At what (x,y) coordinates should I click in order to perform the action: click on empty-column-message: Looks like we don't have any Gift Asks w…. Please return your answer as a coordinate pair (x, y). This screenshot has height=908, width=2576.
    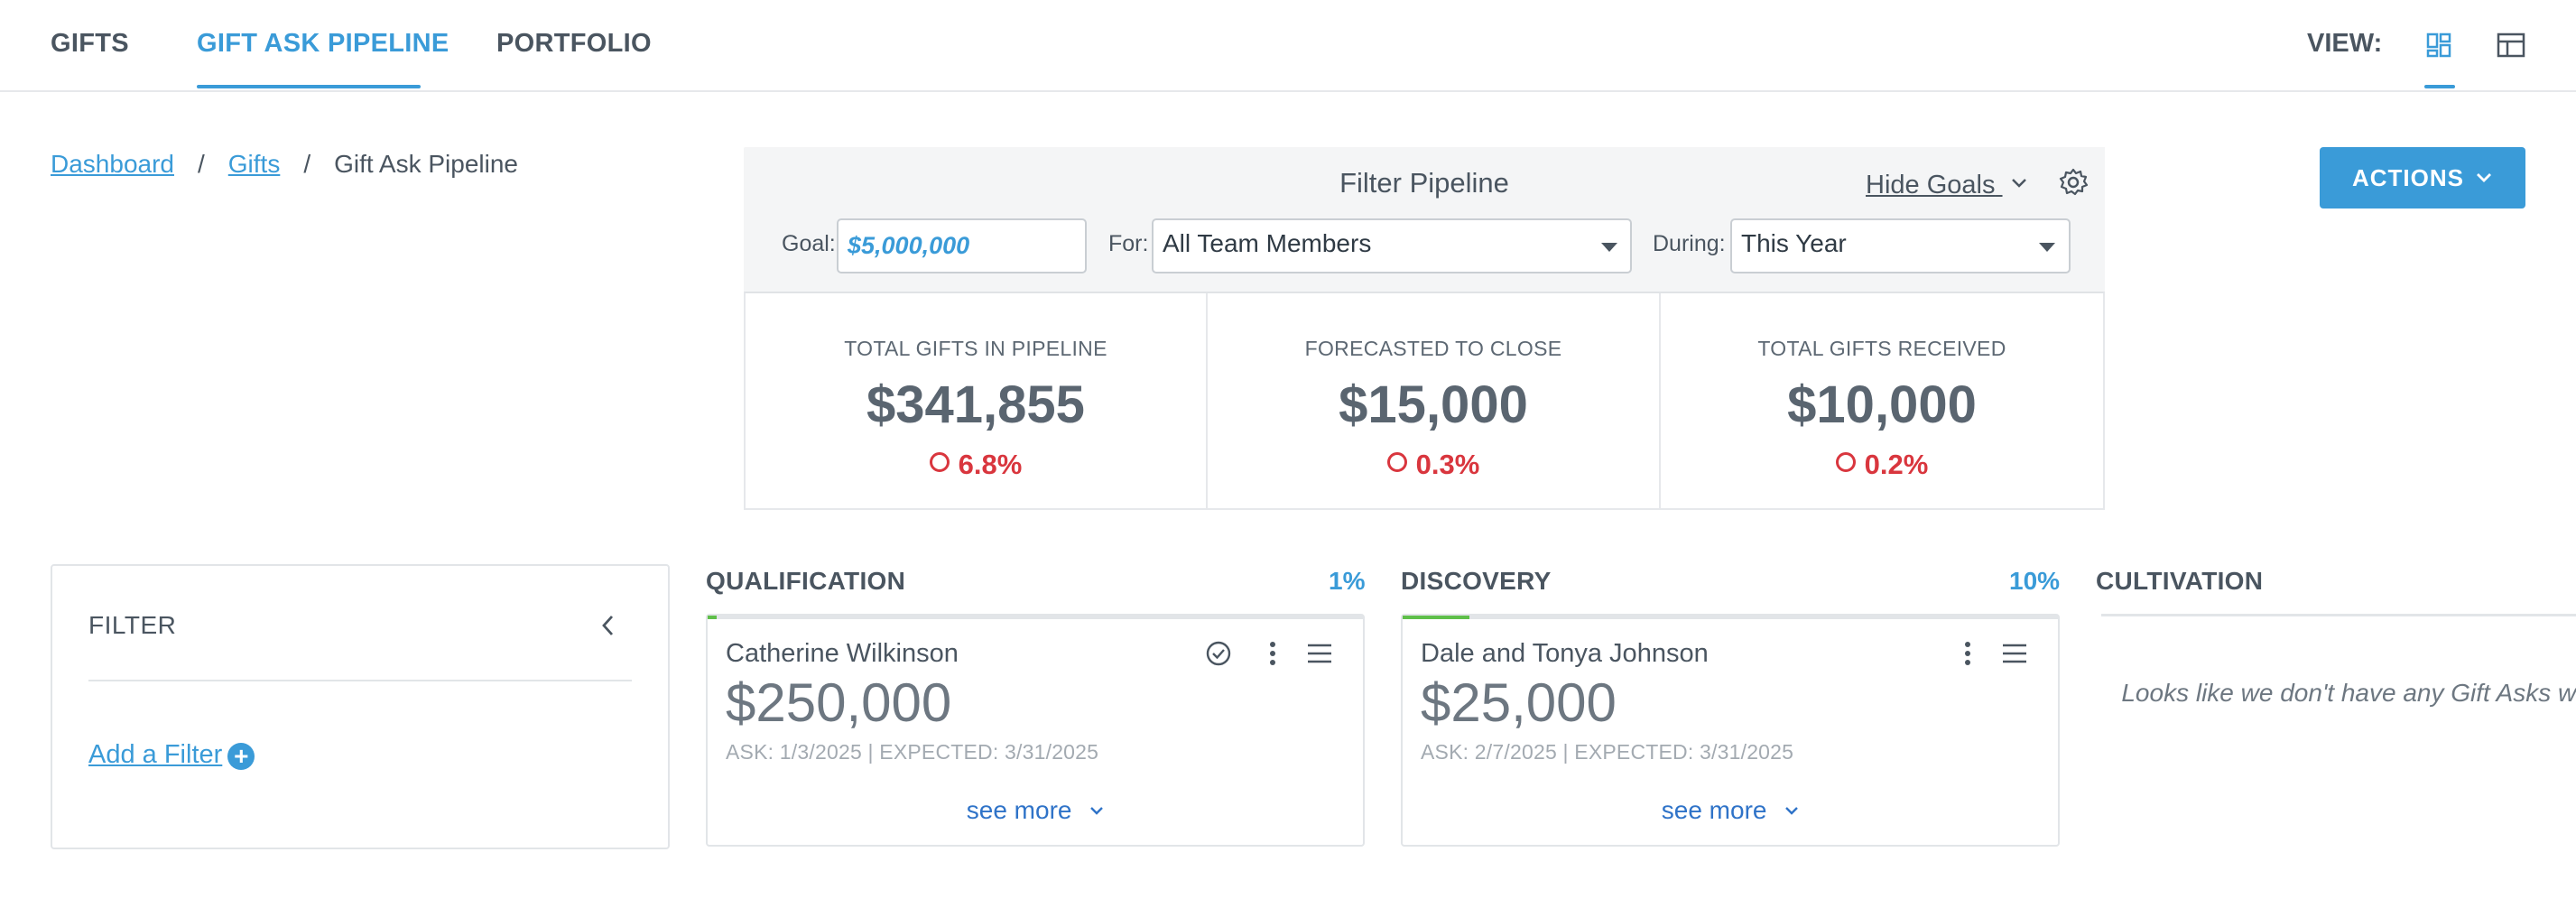
    Looking at the image, I should click on (2348, 693).